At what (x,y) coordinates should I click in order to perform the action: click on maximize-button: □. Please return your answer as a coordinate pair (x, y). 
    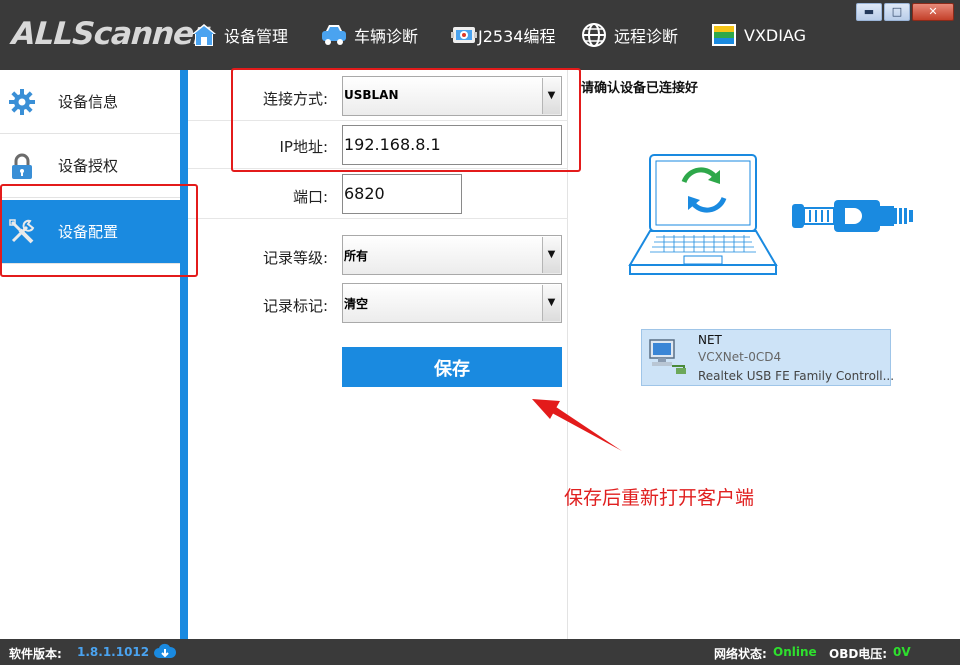
    Looking at the image, I should click on (897, 12).